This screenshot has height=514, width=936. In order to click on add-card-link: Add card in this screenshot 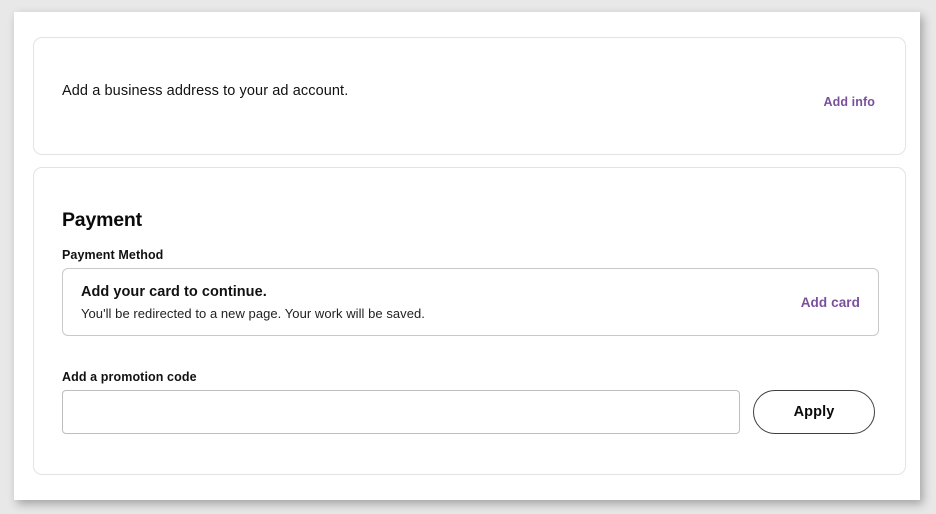, I will do `click(830, 302)`.